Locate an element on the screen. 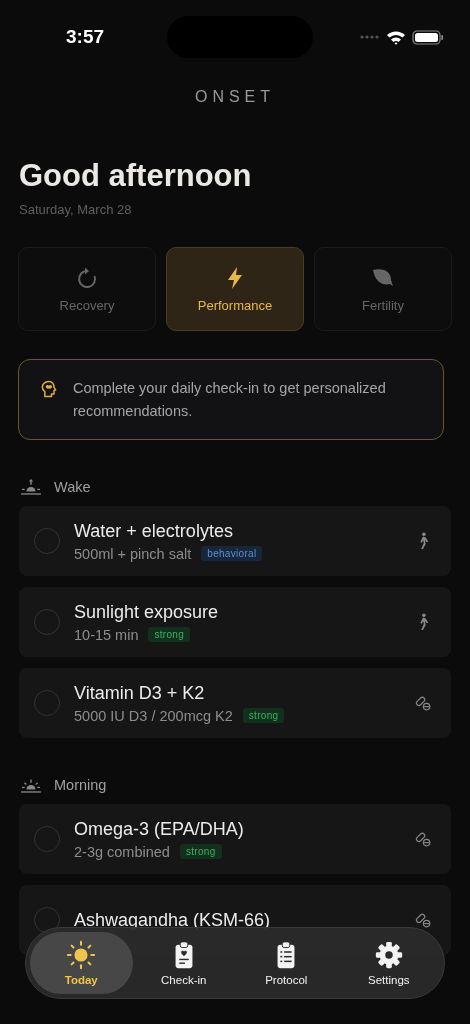 The image size is (470, 1024). item-name: Ashwagandha (KSM-66) is located at coordinates (173, 920).